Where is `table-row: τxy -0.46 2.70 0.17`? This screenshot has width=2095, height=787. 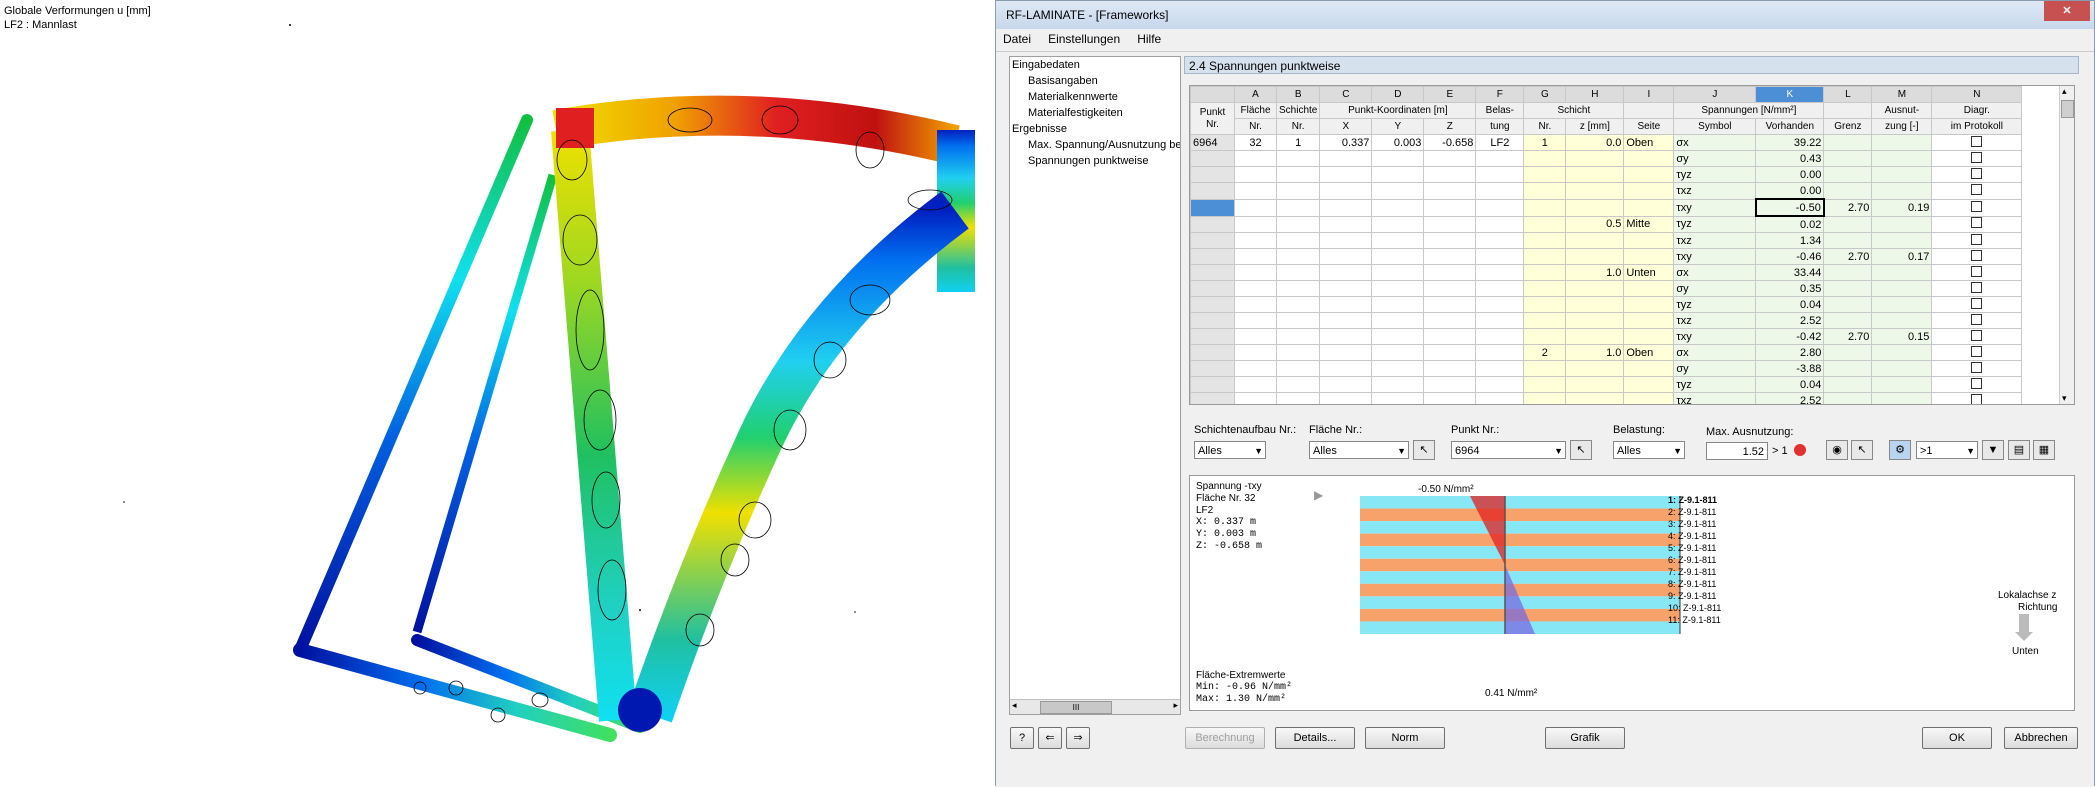
table-row: τxy -0.46 2.70 0.17 is located at coordinates (1606, 256).